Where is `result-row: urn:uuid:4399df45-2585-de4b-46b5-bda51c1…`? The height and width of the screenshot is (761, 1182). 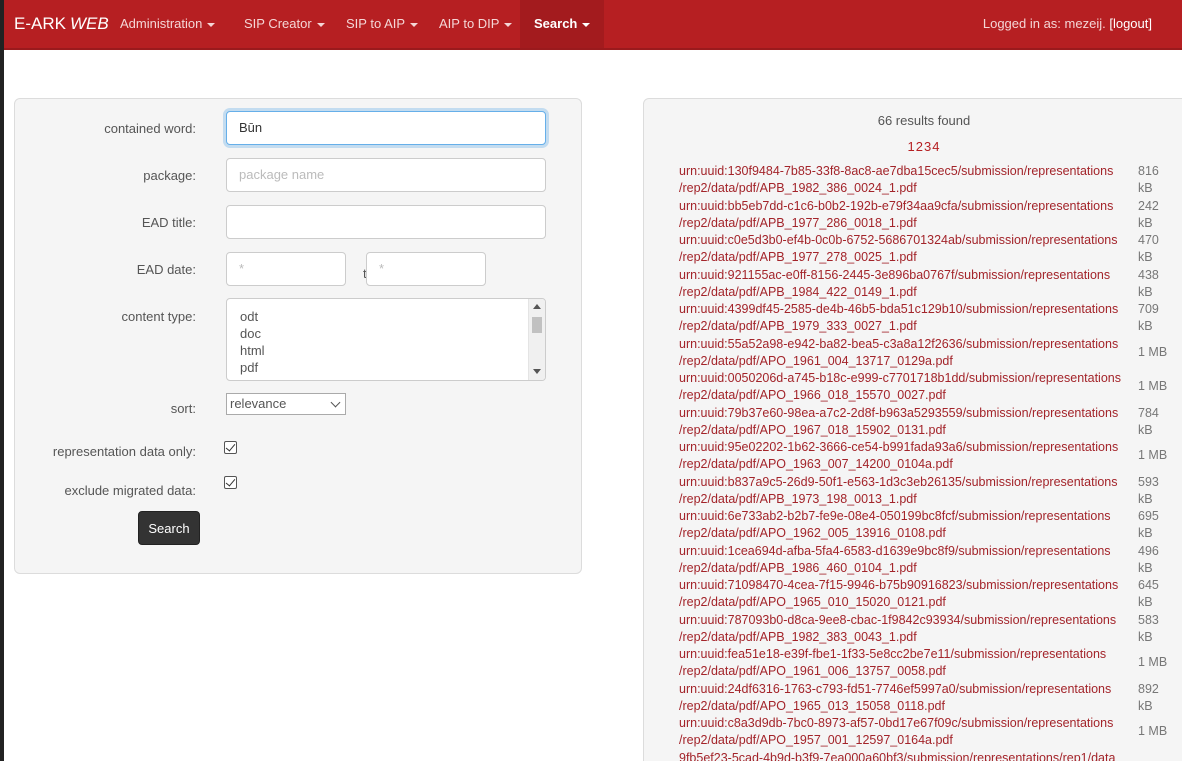 result-row: urn:uuid:4399df45-2585-de4b-46b5-bda51c1… is located at coordinates (930, 318).